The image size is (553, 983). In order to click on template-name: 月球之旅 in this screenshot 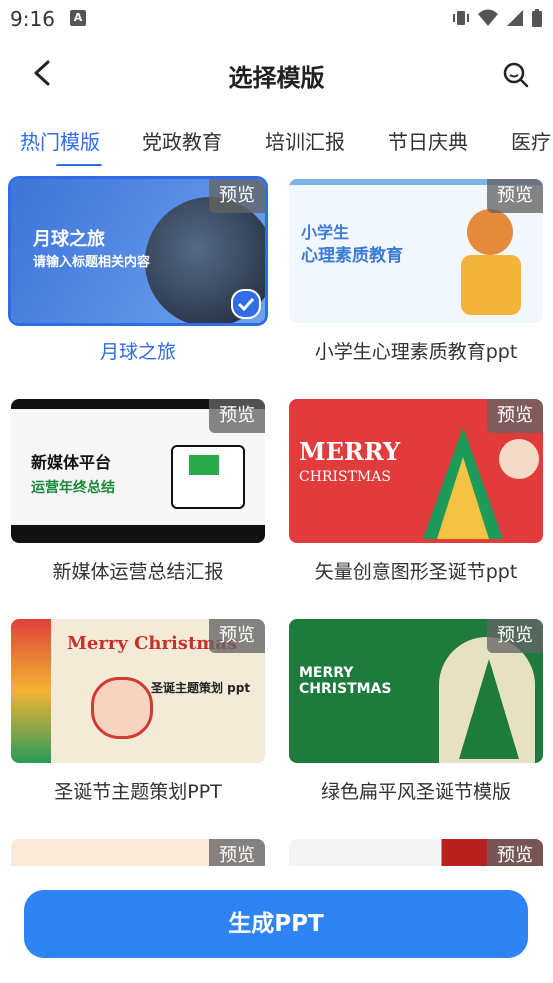, I will do `click(137, 352)`.